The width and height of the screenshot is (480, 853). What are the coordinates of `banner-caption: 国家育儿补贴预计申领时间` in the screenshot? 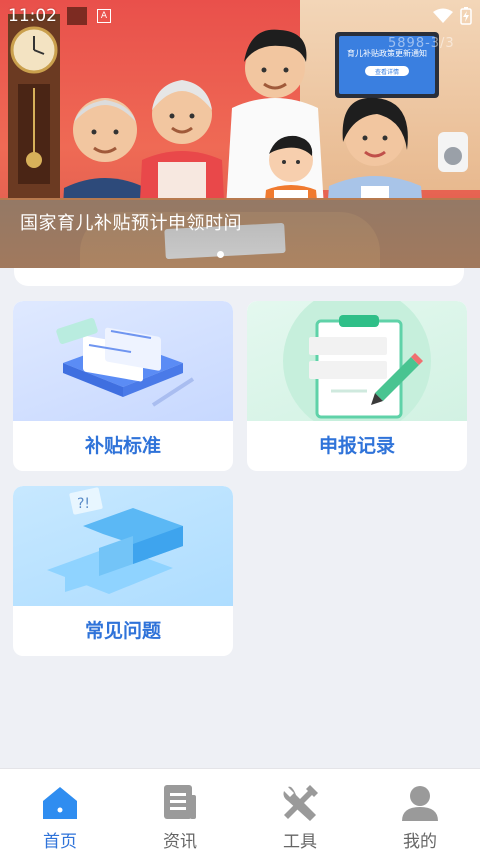 It's located at (131, 222).